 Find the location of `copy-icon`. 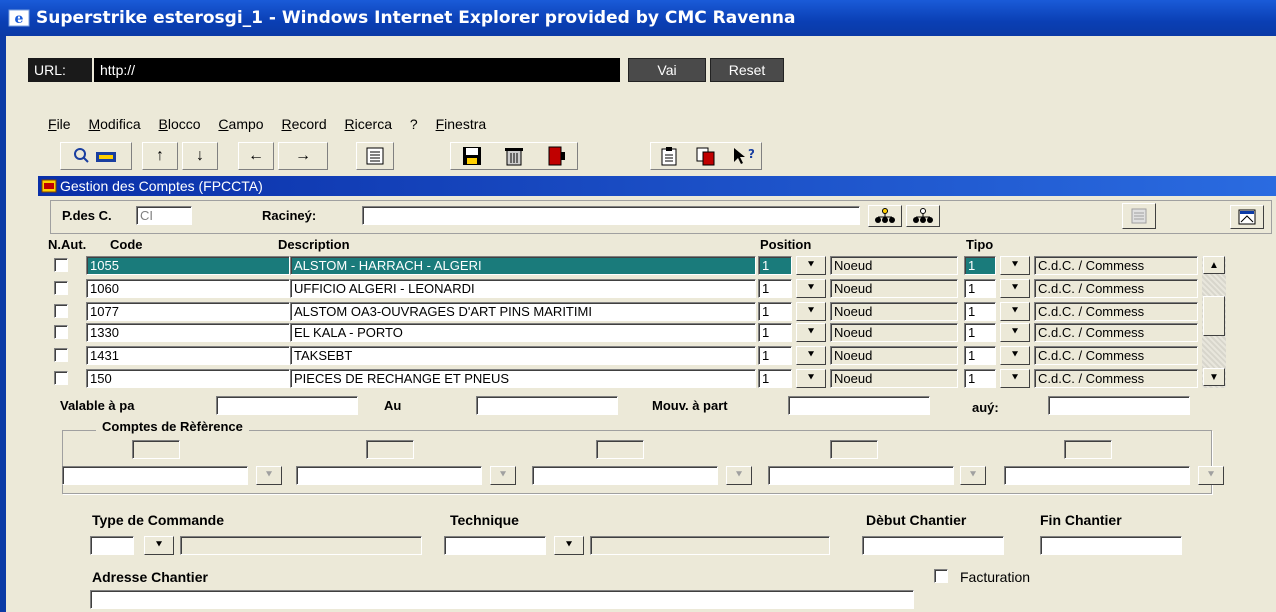

copy-icon is located at coordinates (706, 156).